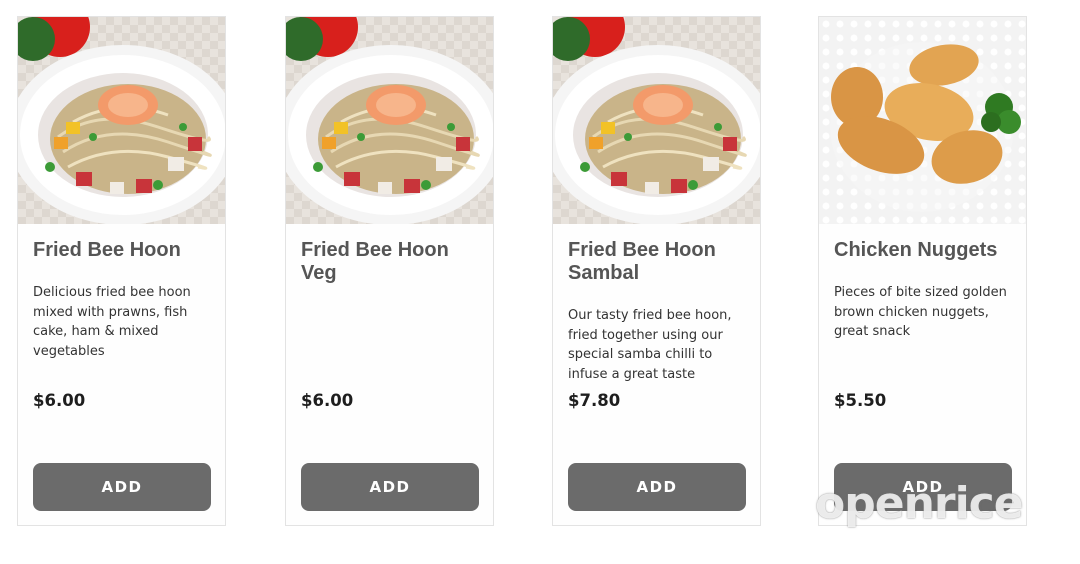 This screenshot has width=1080, height=564. Describe the element at coordinates (375, 261) in the screenshot. I see `product-title: Fried Bee Hoon Veg` at that location.